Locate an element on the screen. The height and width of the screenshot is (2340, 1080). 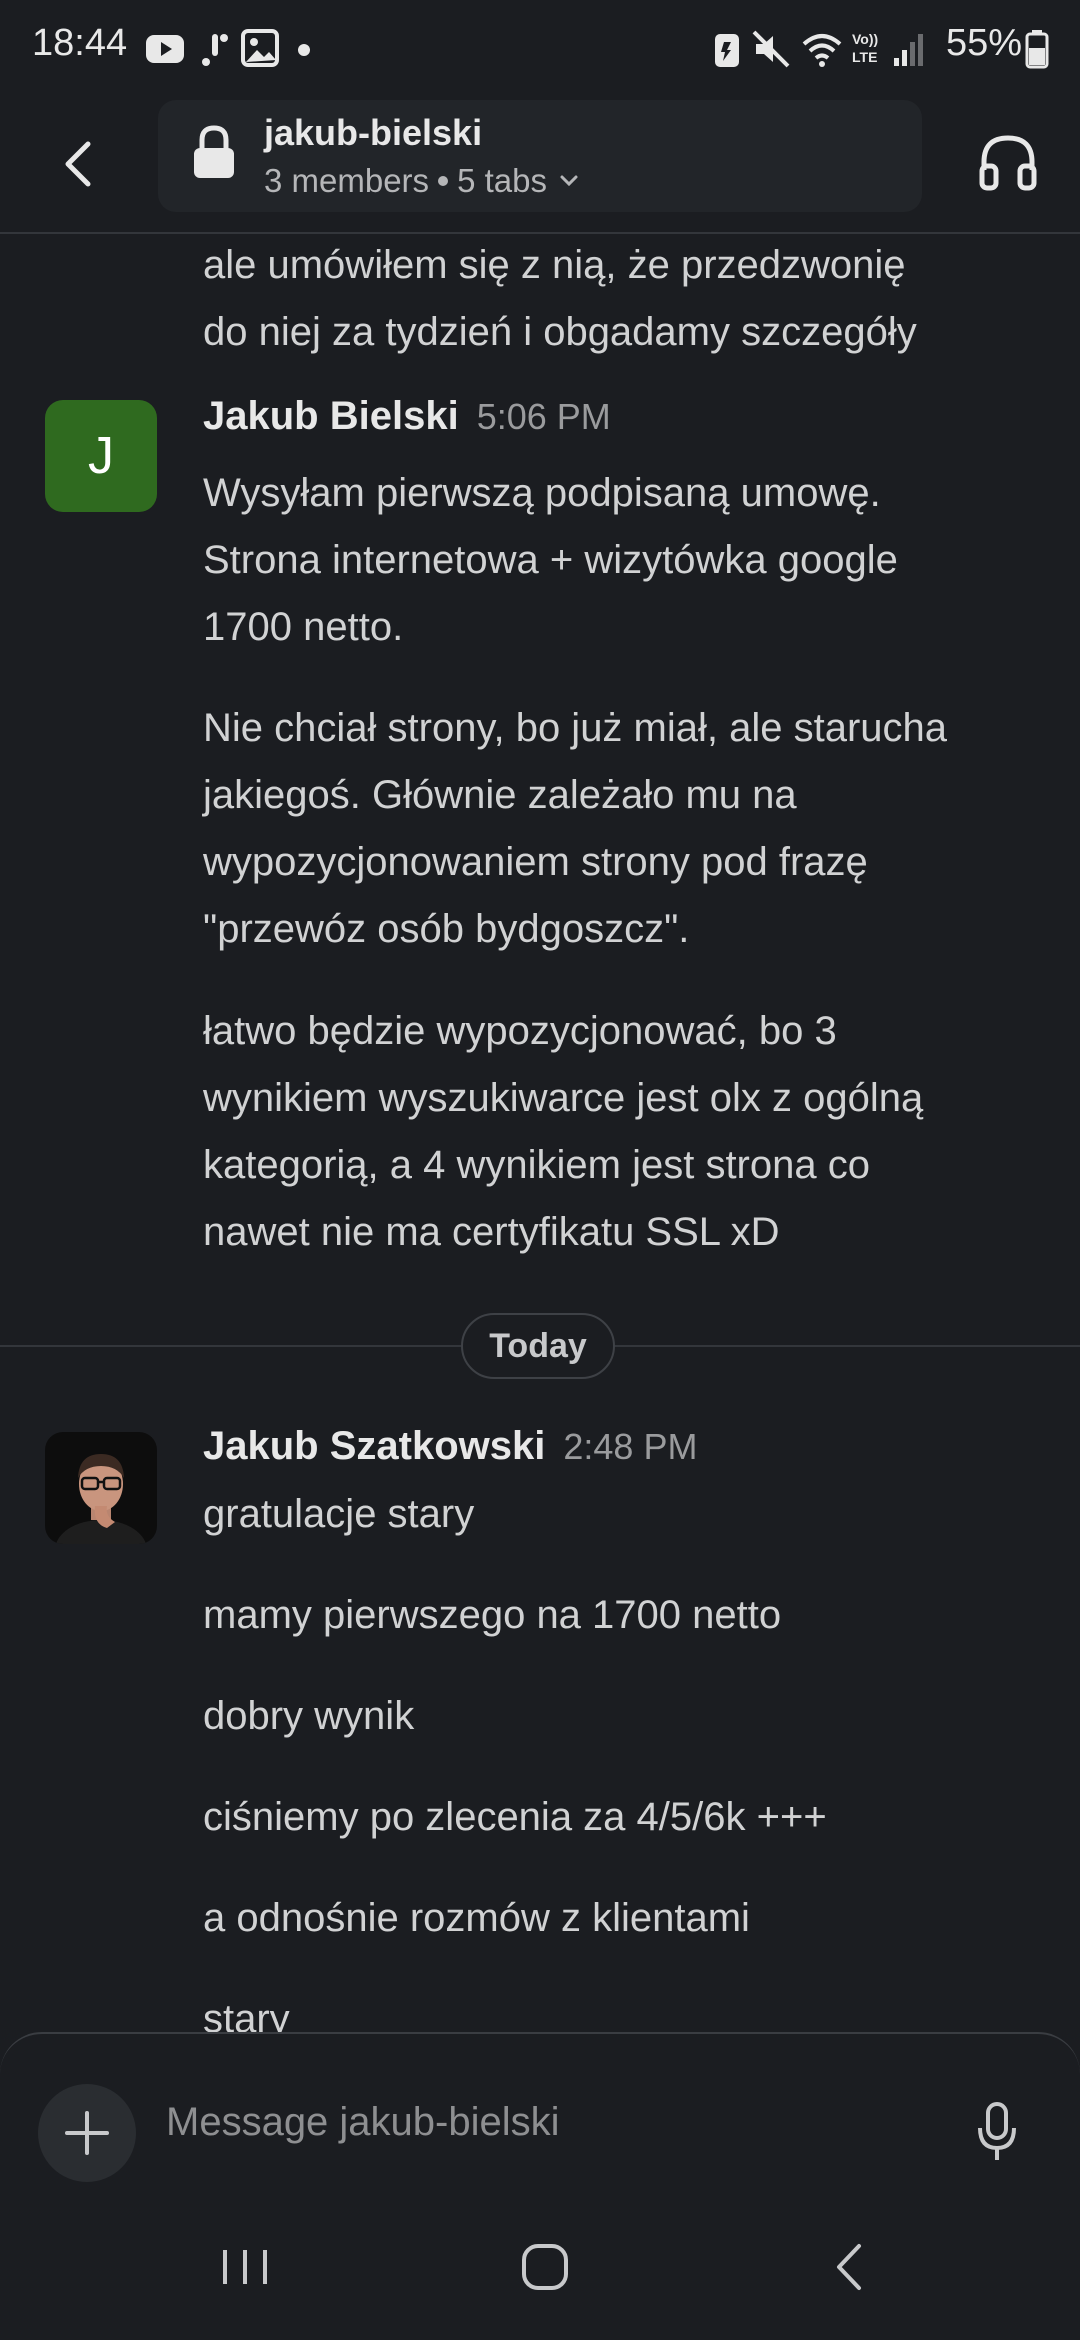
message-line: łatwo będzie wypozycjonować, bo 3 is located at coordinates (520, 1031).